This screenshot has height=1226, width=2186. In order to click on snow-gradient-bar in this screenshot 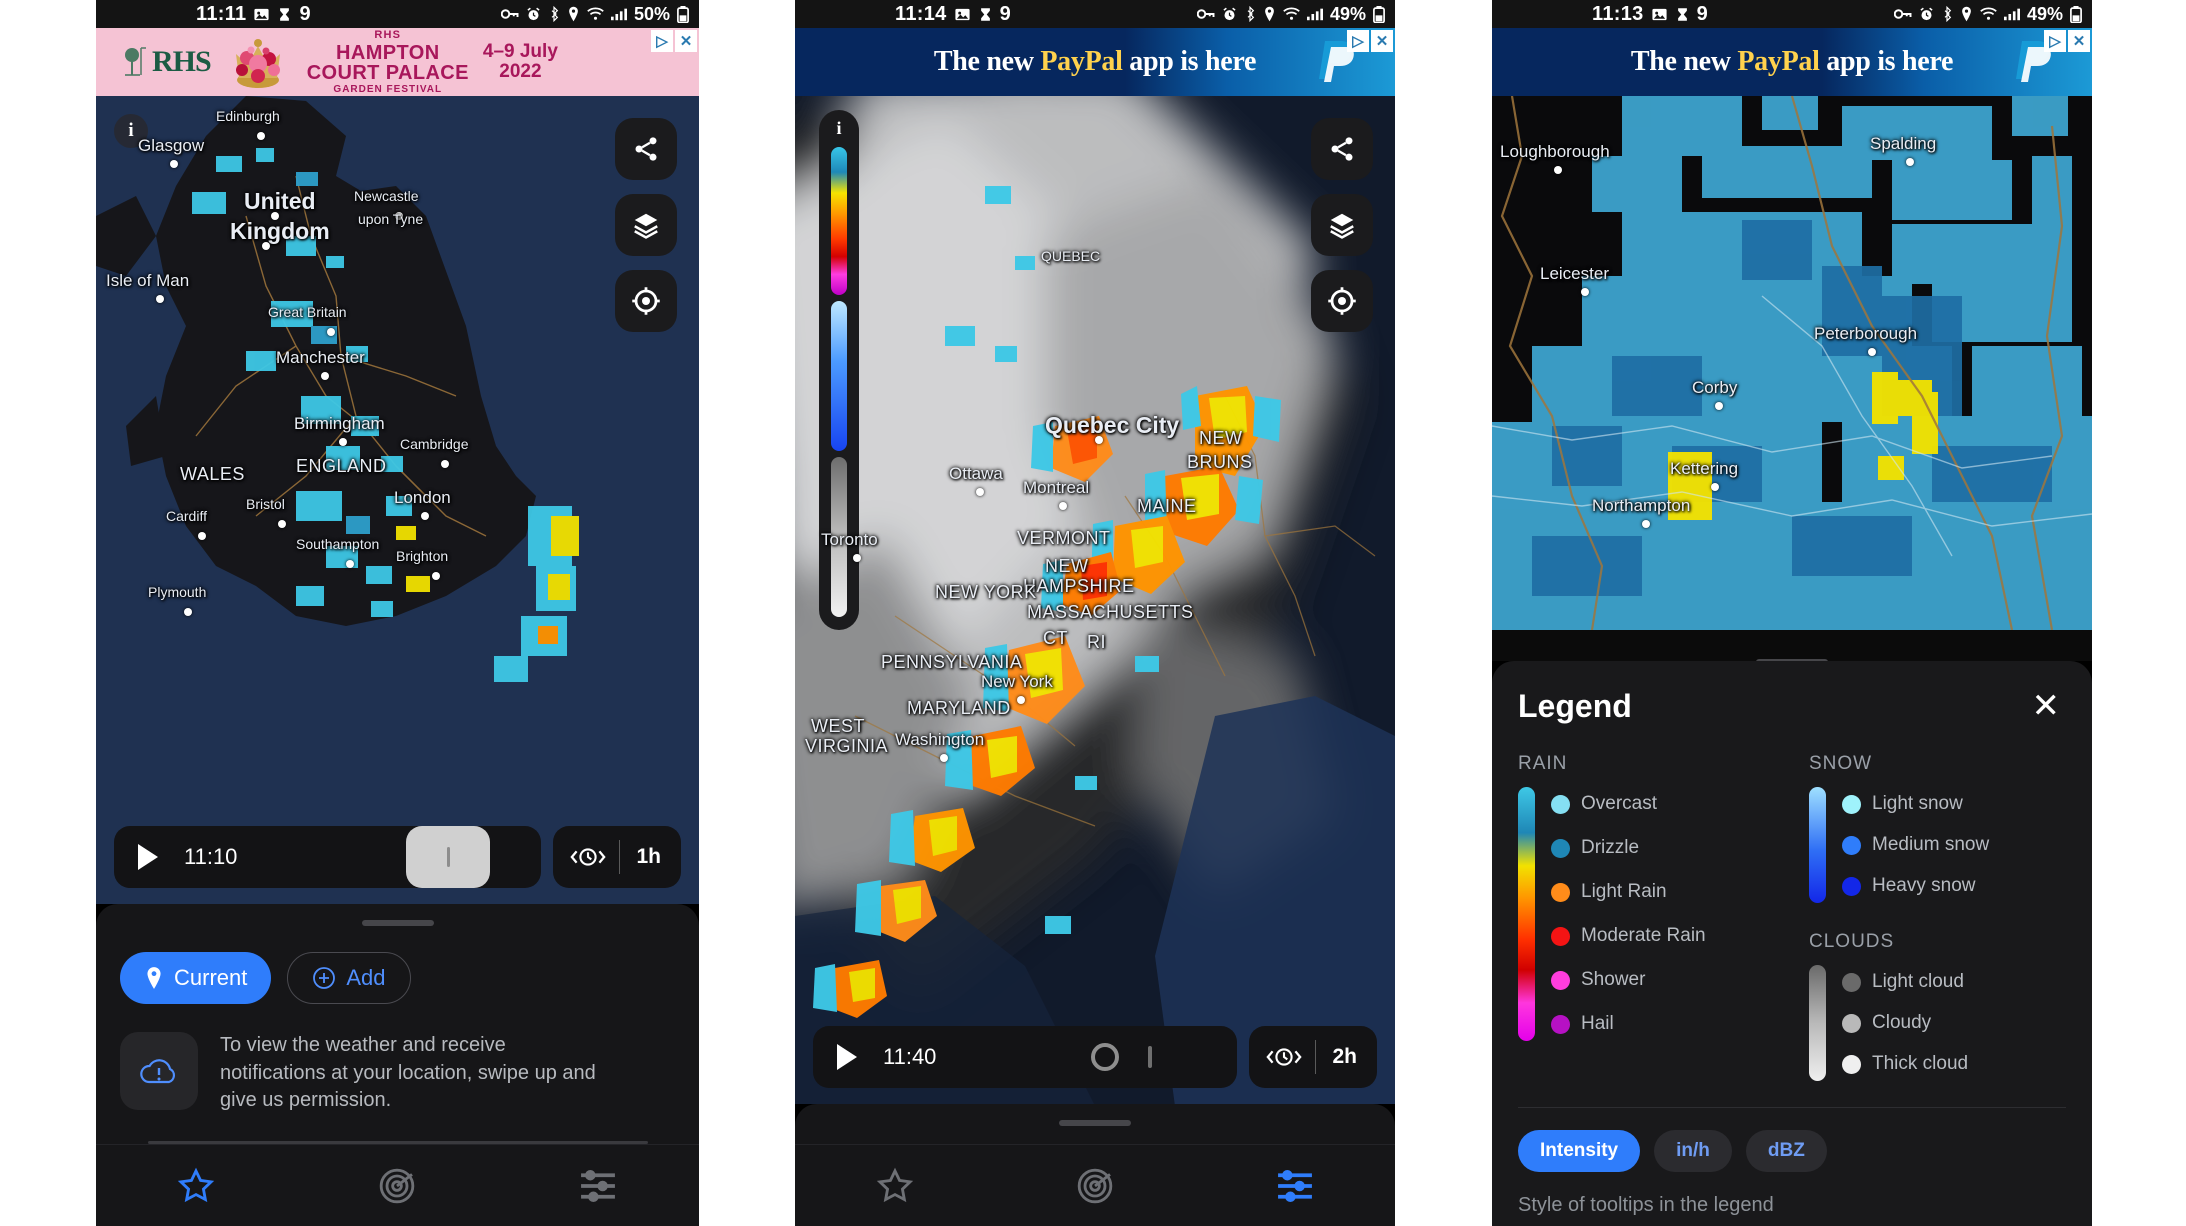, I will do `click(1817, 845)`.